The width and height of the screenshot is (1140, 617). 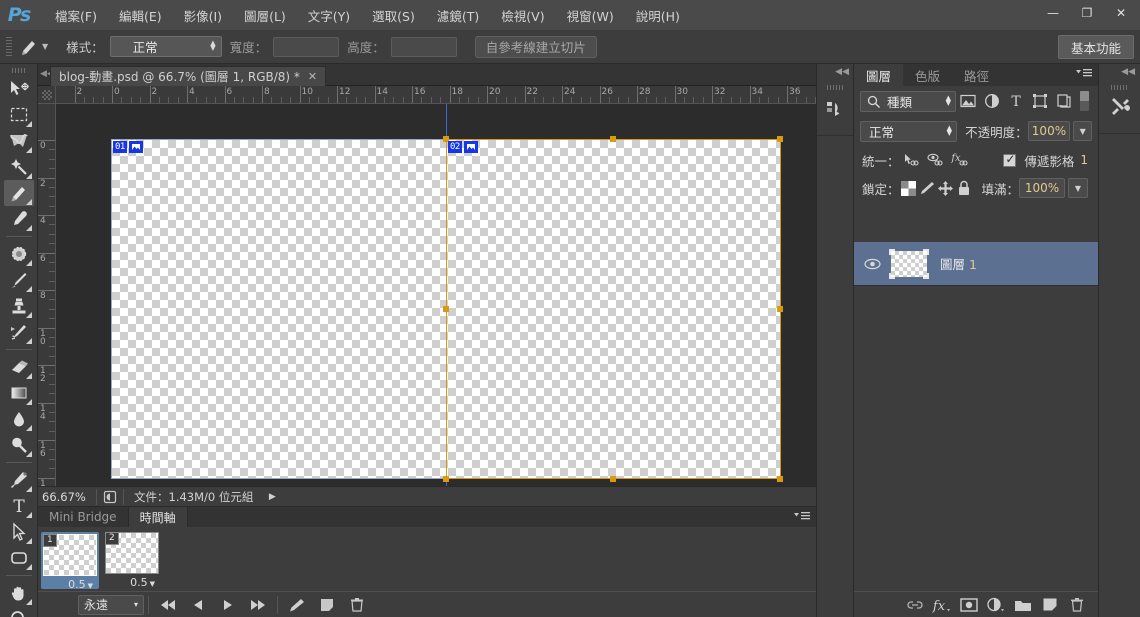 I want to click on slice-handle-br, so click(x=780, y=479).